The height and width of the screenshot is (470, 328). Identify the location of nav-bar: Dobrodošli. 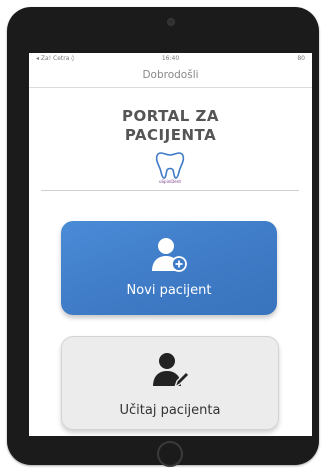
(170, 76).